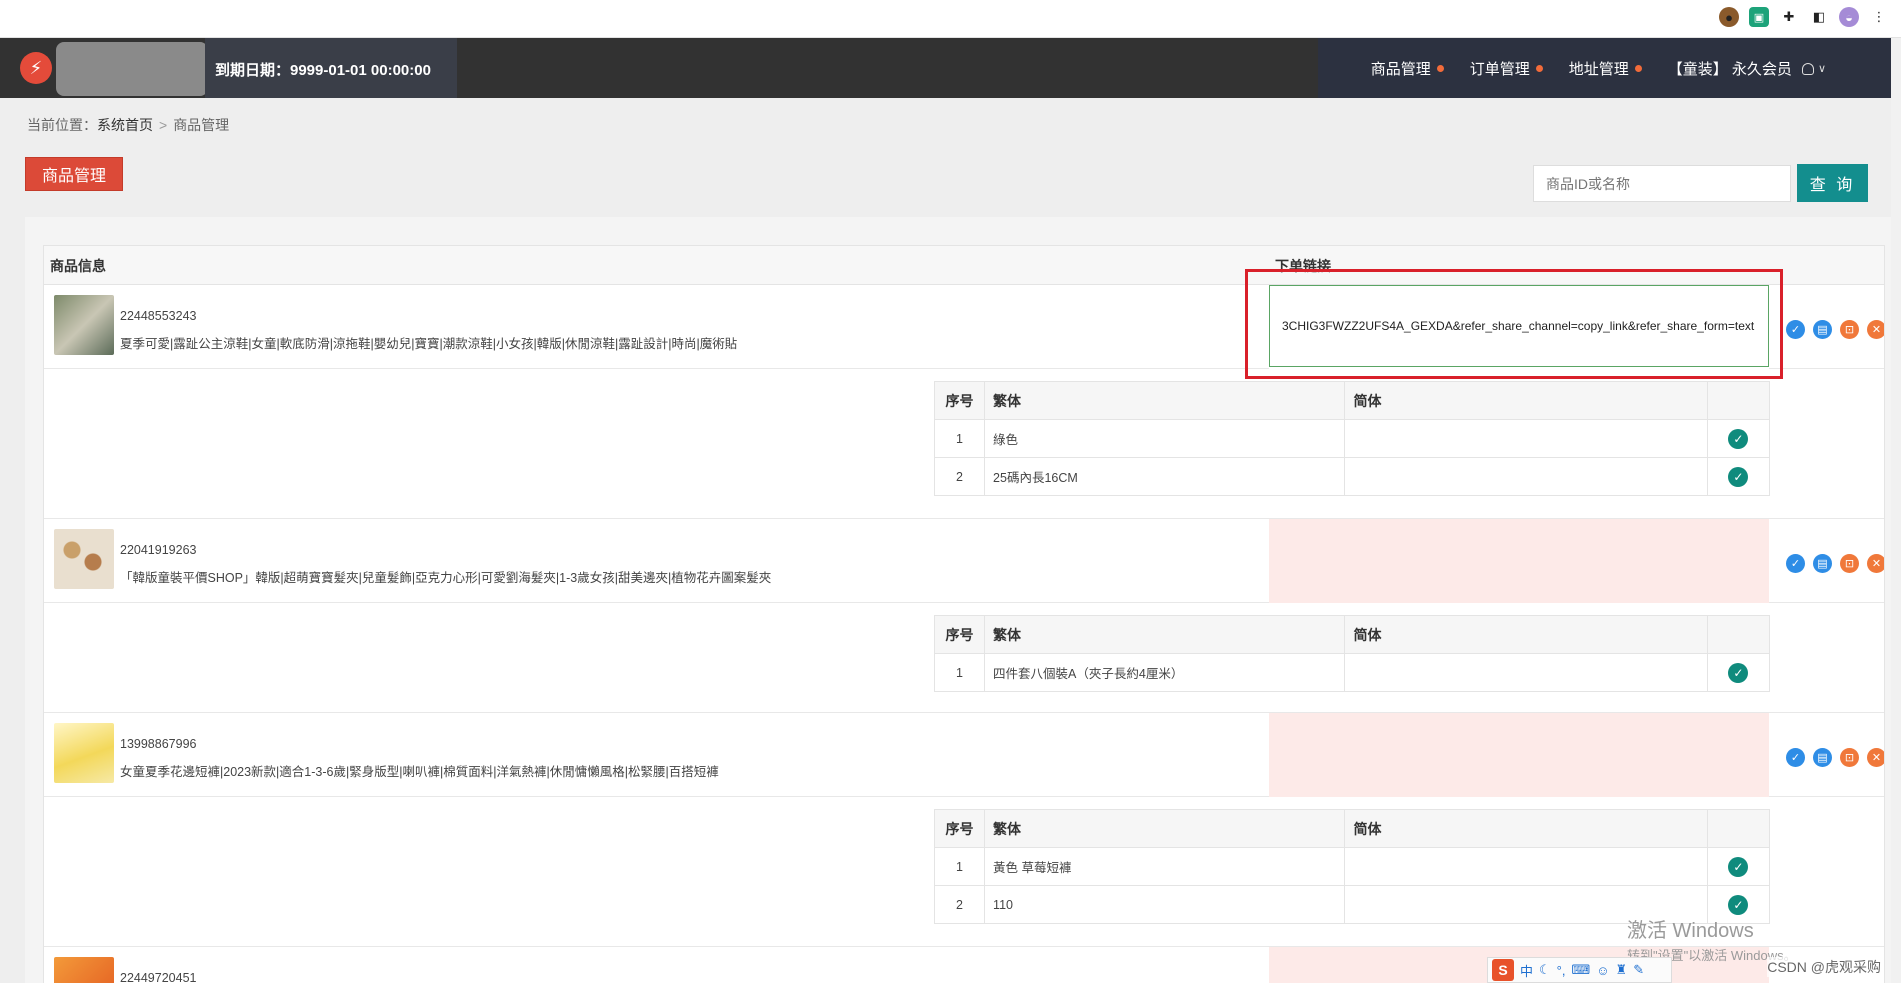  I want to click on nav-label: 订单管理, so click(1499, 69).